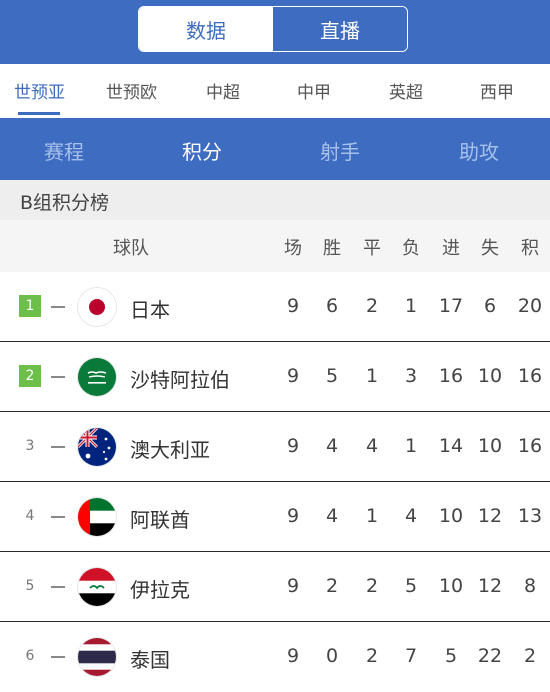 The image size is (550, 692). Describe the element at coordinates (332, 306) in the screenshot. I see `won-value: 6` at that location.